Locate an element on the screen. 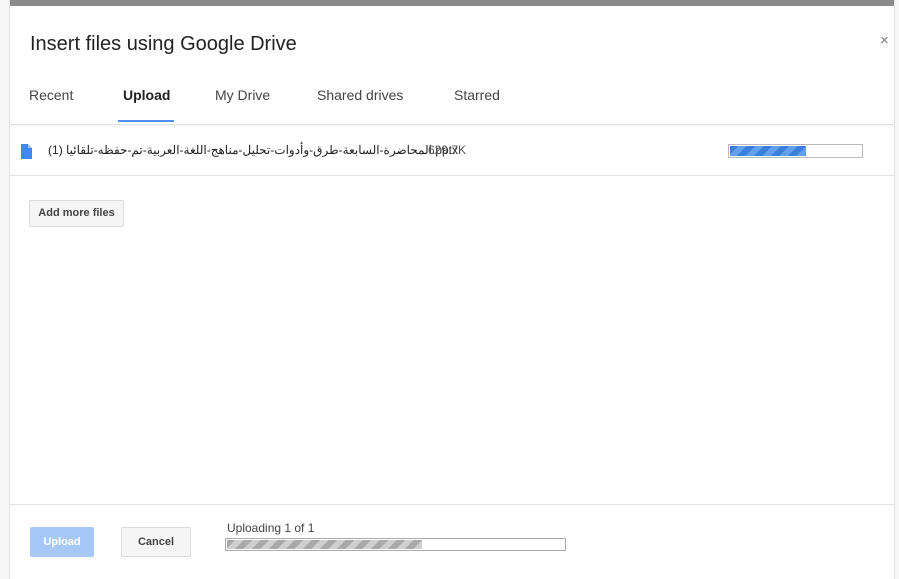 This screenshot has width=899, height=579. upload-button: Upload is located at coordinates (62, 542).